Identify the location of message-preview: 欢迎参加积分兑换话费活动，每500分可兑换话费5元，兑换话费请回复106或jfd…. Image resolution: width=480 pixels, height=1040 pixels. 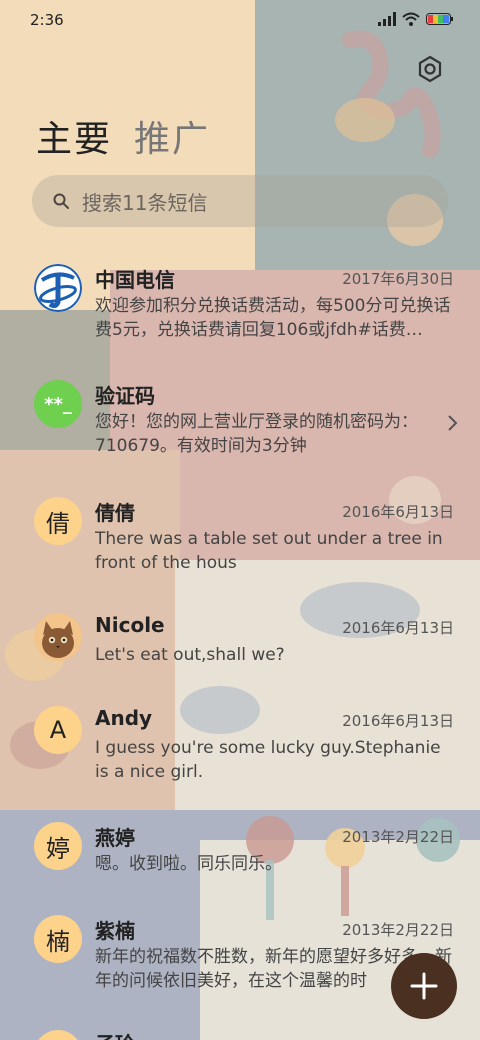
(273, 318).